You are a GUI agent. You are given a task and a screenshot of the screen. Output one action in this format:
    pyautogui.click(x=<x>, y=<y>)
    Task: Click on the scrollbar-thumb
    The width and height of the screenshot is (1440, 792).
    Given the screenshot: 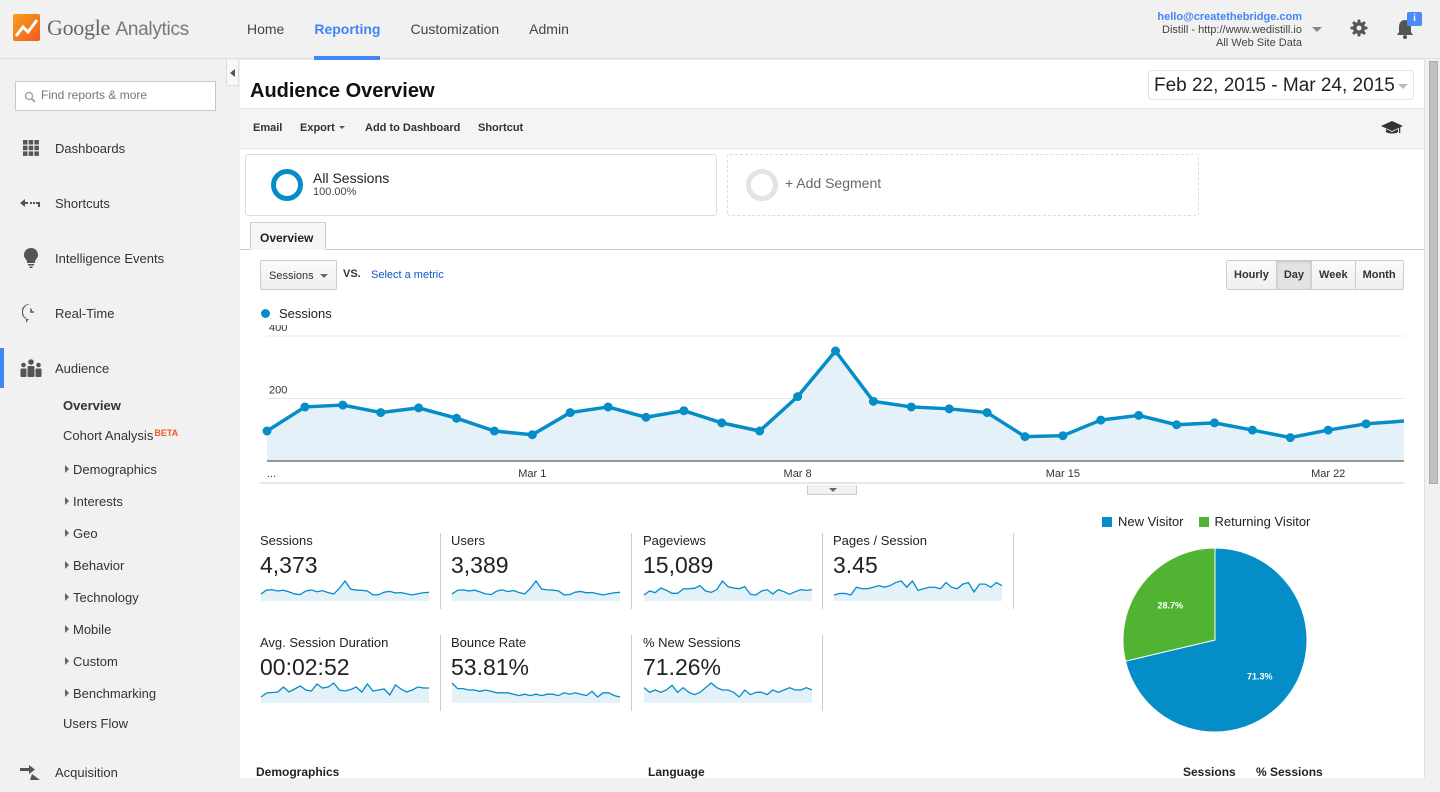 What is the action you would take?
    pyautogui.click(x=1433, y=272)
    